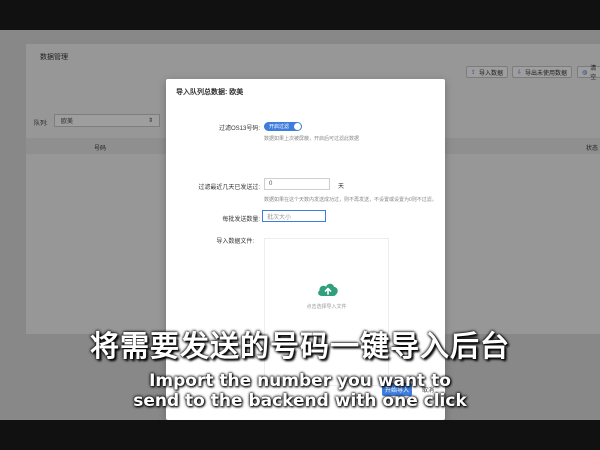 The width and height of the screenshot is (600, 450). What do you see at coordinates (239, 129) in the screenshot?
I see `filter-os13-label: 过滤OS13号码:` at bounding box center [239, 129].